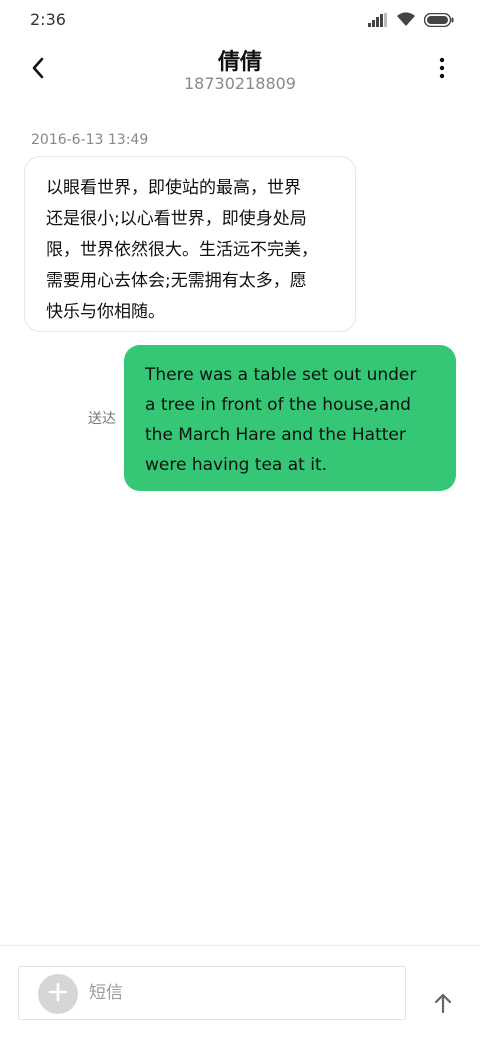 The height and width of the screenshot is (1040, 480). I want to click on message-line: were having tea at it., so click(236, 465).